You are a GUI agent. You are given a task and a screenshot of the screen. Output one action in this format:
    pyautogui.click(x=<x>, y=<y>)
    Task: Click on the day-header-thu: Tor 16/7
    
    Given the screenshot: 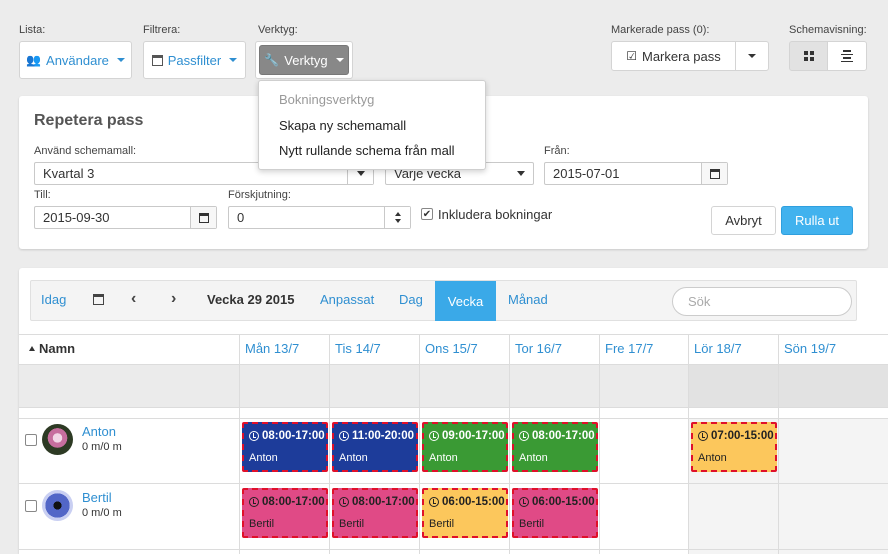 What is the action you would take?
    pyautogui.click(x=538, y=348)
    